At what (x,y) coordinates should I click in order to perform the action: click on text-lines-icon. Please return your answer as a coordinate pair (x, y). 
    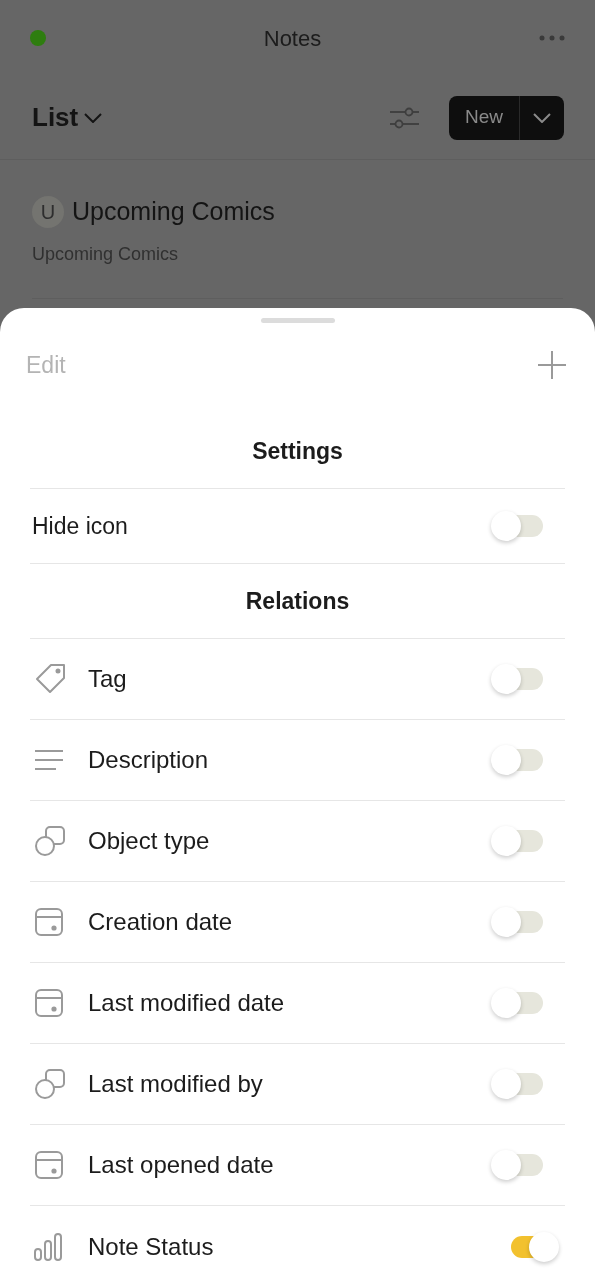
    Looking at the image, I should click on (49, 760).